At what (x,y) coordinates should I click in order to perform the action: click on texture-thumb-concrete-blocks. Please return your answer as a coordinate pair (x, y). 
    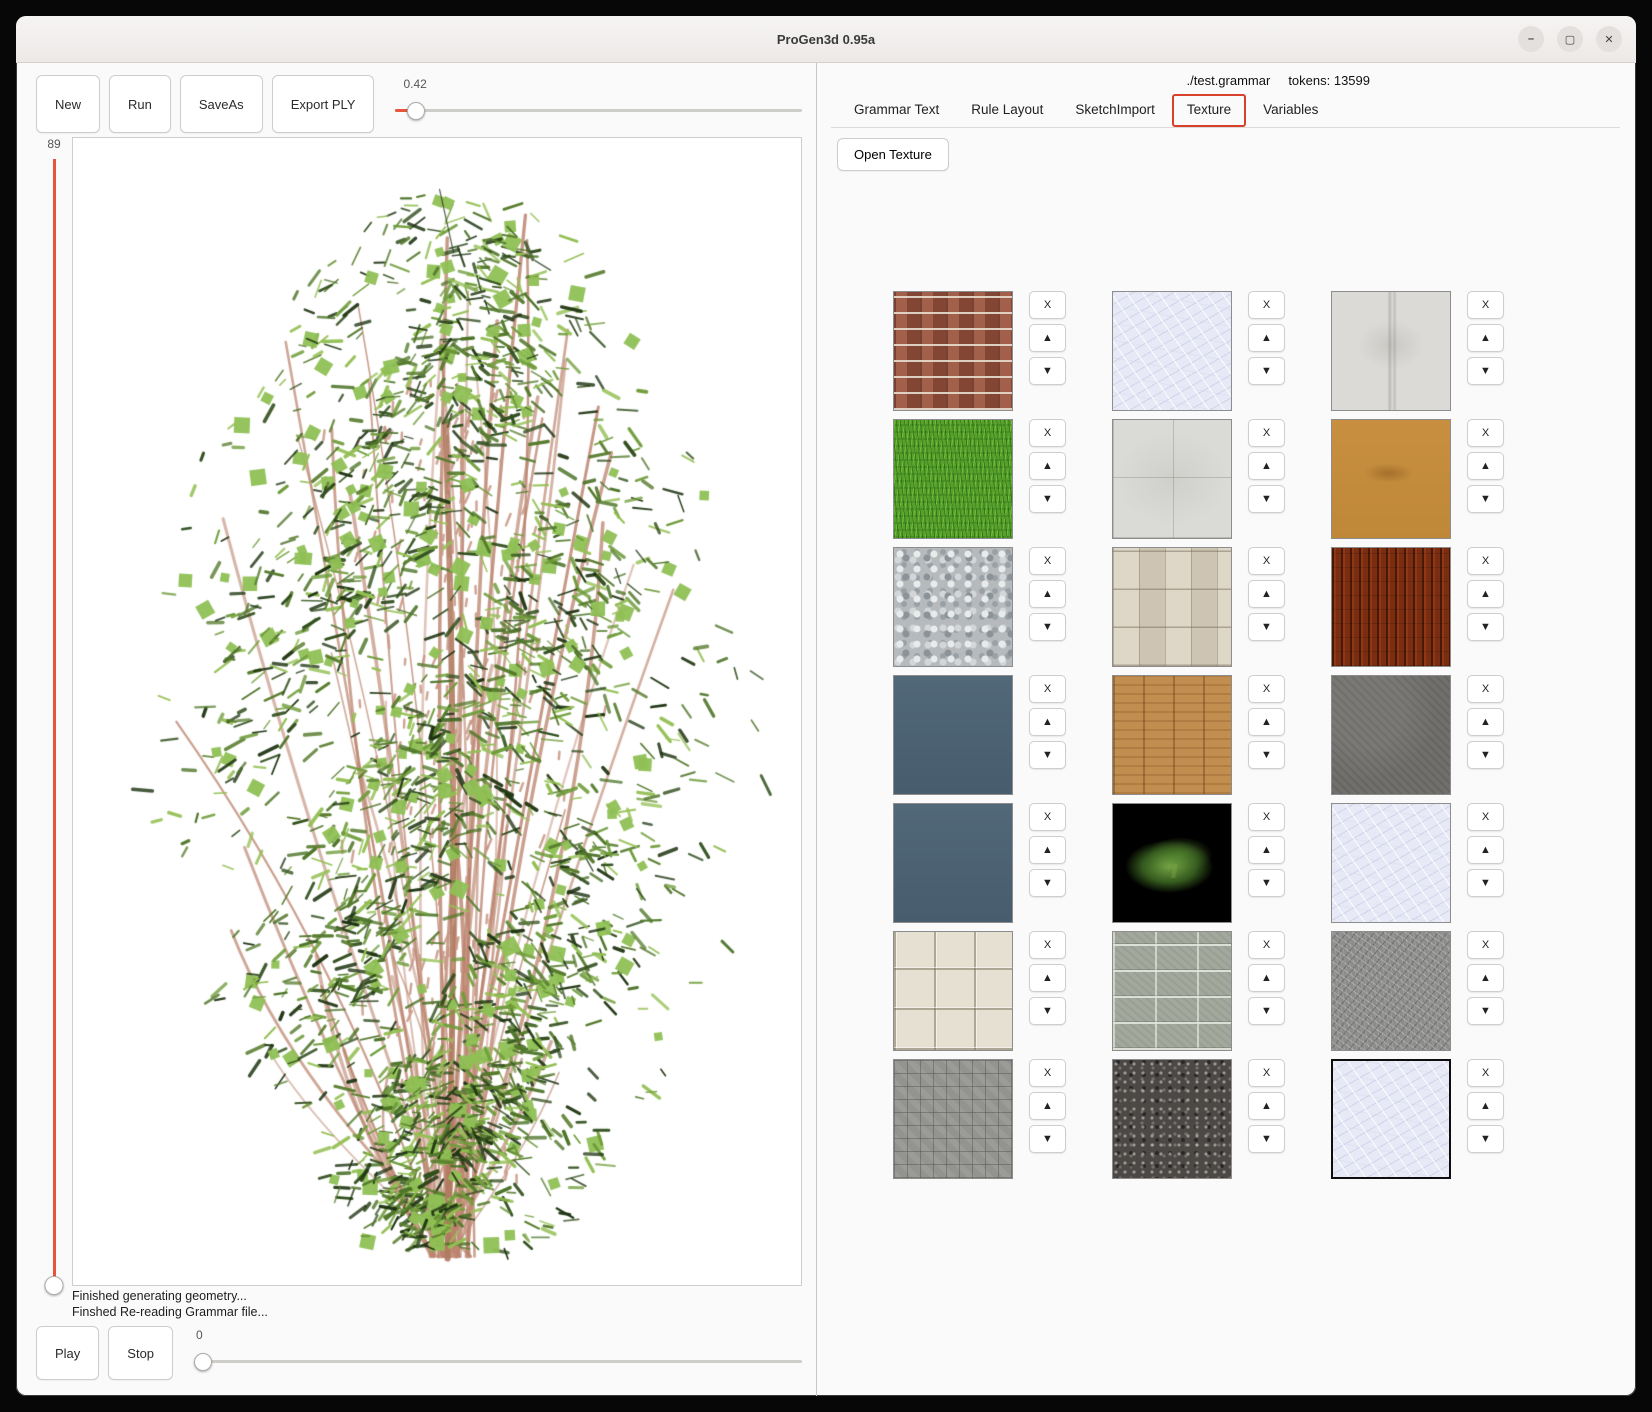
    Looking at the image, I should click on (1172, 991).